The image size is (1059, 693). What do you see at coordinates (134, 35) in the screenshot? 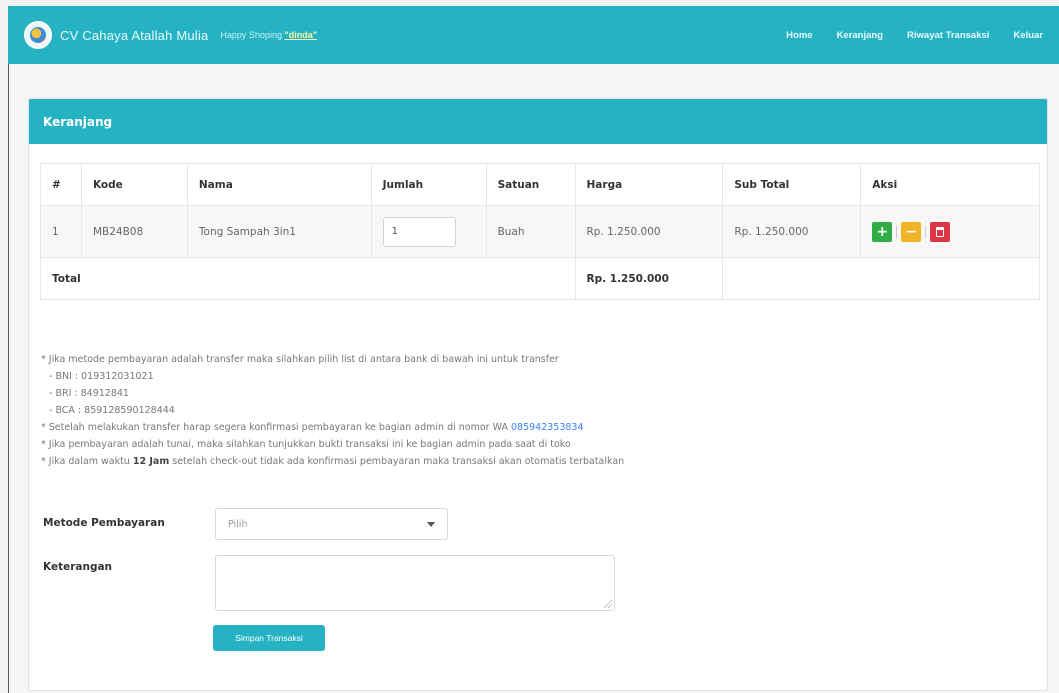
I see `brand-name: CV Cahaya Atallah Mulia` at bounding box center [134, 35].